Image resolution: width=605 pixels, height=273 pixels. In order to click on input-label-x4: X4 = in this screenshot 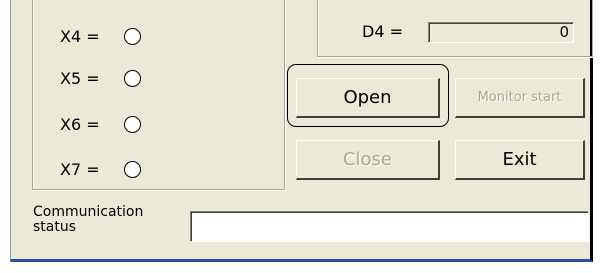, I will do `click(80, 36)`.